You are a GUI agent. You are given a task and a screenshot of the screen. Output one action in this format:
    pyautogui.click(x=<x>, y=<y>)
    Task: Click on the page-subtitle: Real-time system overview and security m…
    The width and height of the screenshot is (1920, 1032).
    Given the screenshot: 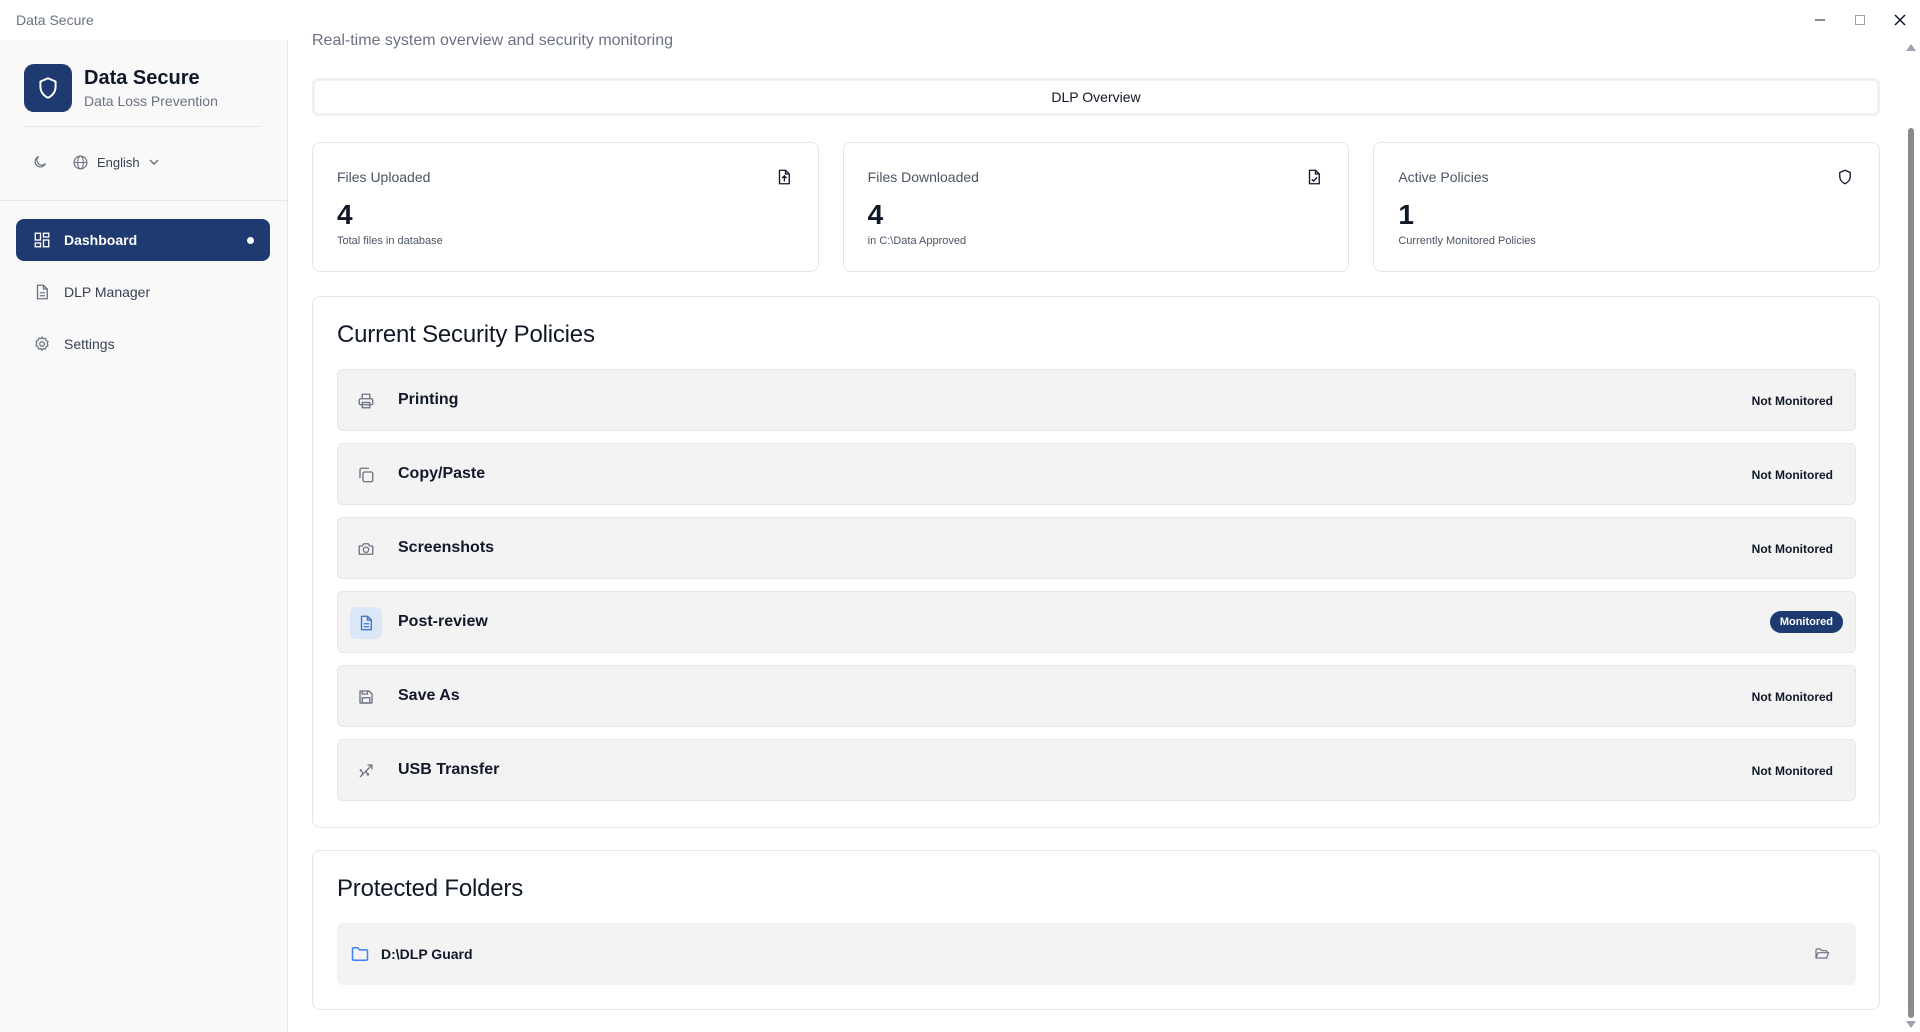 What is the action you would take?
    pyautogui.click(x=492, y=41)
    